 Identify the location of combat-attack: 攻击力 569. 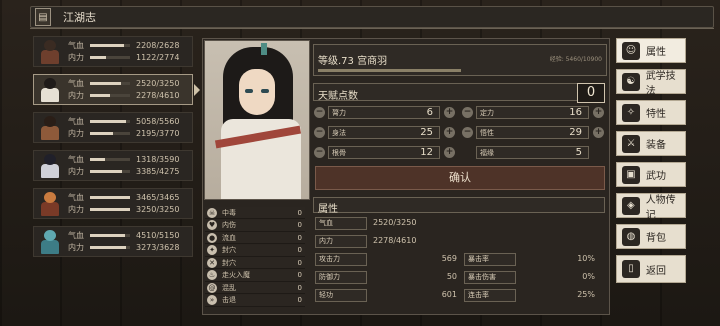
(388, 260).